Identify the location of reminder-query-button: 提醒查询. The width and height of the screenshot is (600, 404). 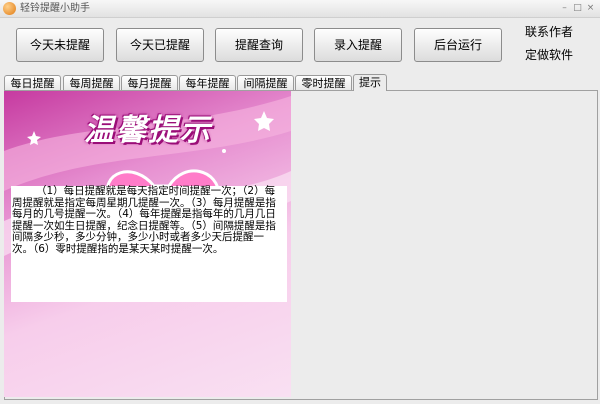
(259, 45).